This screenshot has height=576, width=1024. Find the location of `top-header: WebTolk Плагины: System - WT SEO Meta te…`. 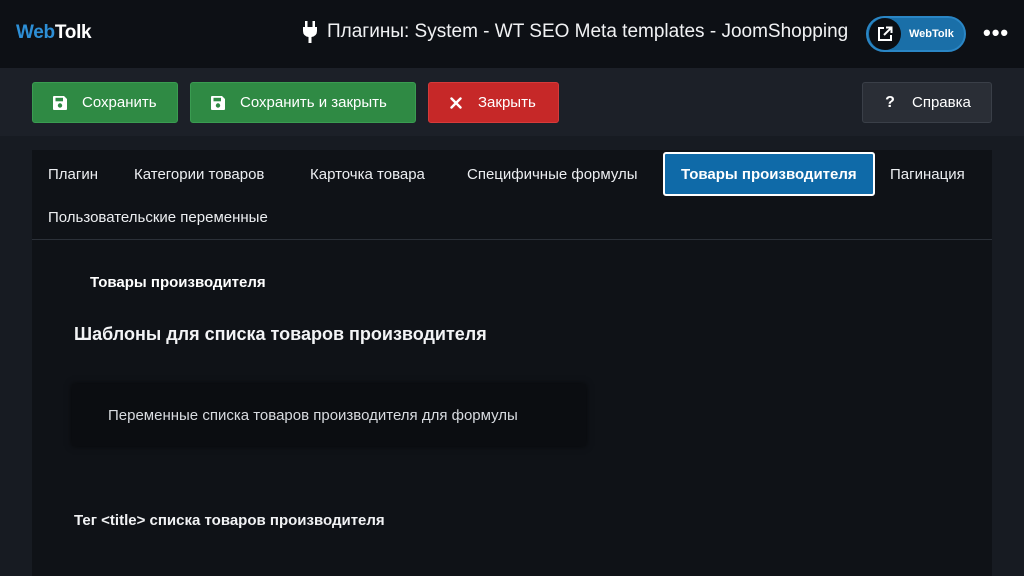

top-header: WebTolk Плагины: System - WT SEO Meta te… is located at coordinates (512, 34).